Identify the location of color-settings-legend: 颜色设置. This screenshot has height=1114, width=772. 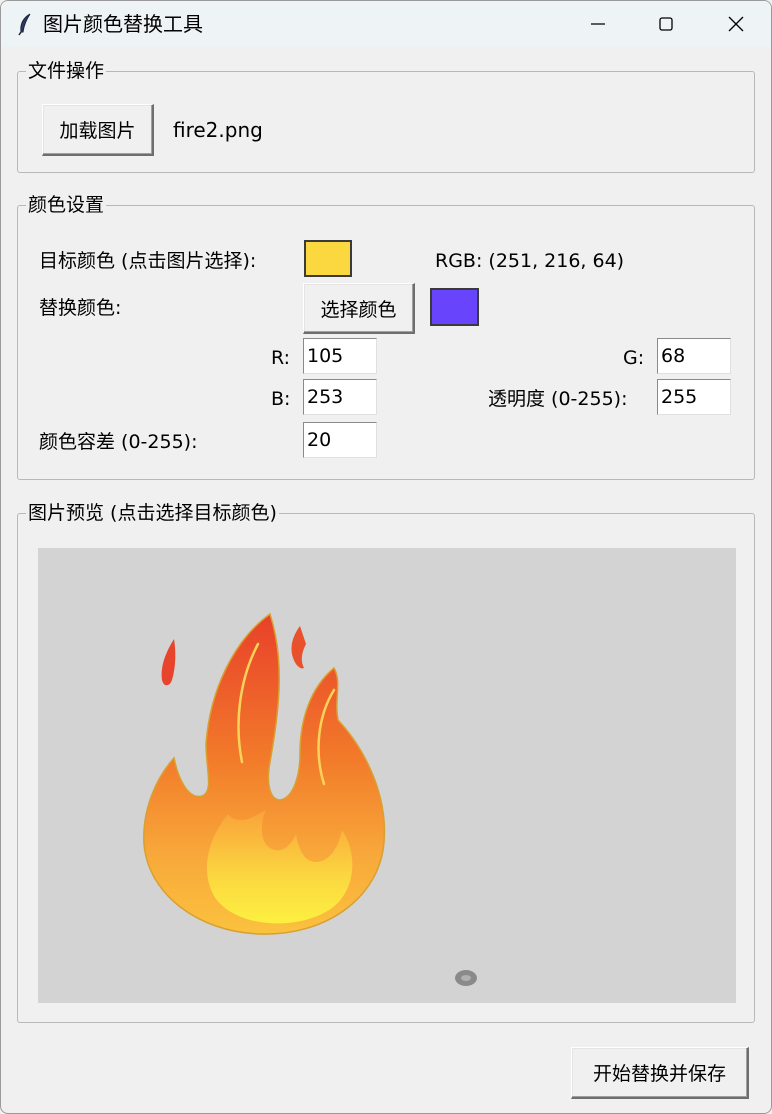
(66, 205).